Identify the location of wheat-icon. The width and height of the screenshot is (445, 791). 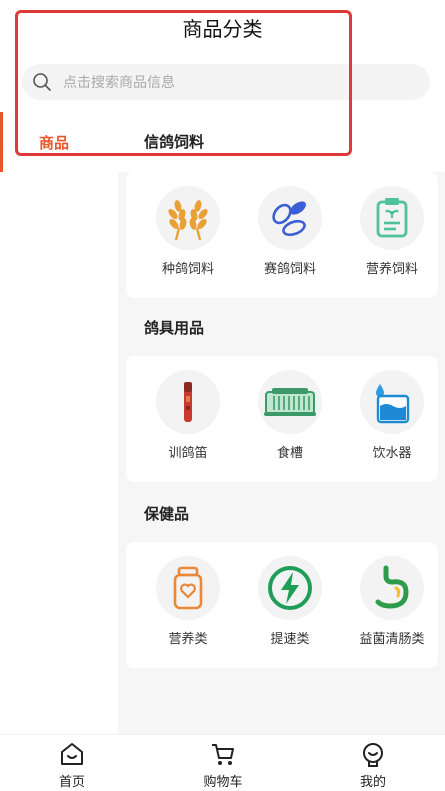
(188, 218).